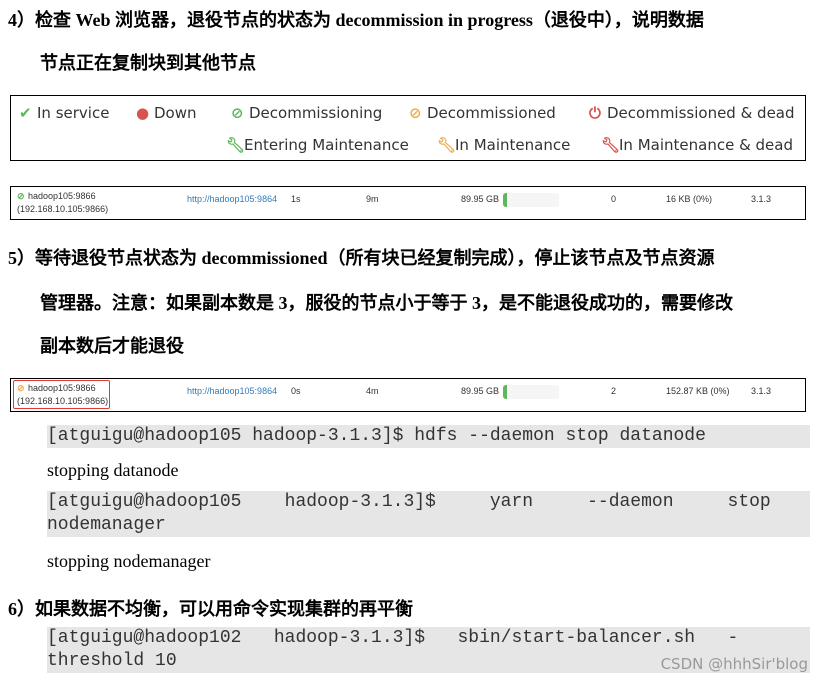  I want to click on block-pool-used: 16 KB (0%), so click(689, 199).